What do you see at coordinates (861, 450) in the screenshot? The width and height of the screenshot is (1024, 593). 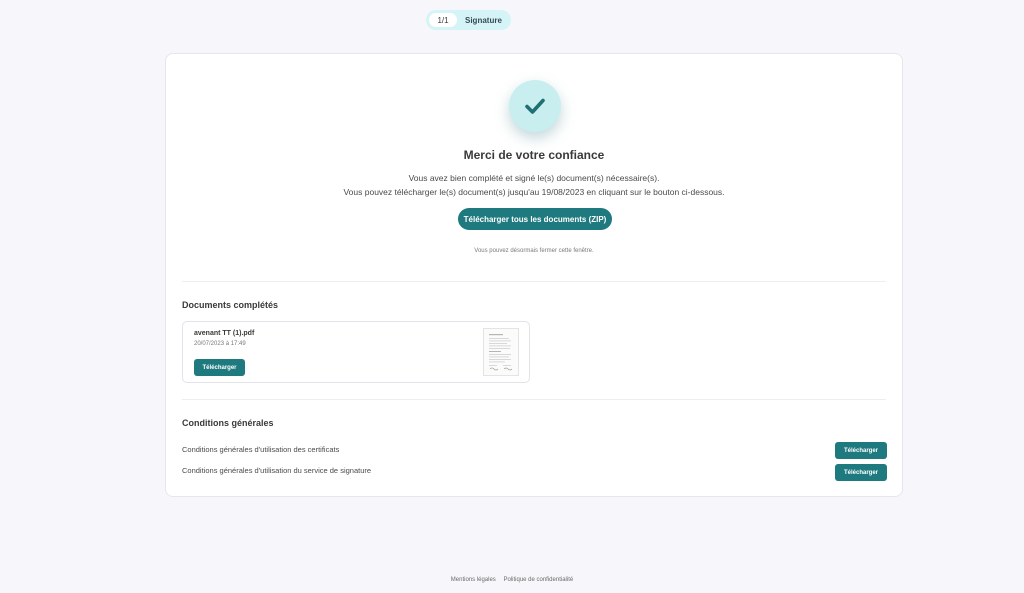 I see `download-conditions-certificates-button: Télécharger` at bounding box center [861, 450].